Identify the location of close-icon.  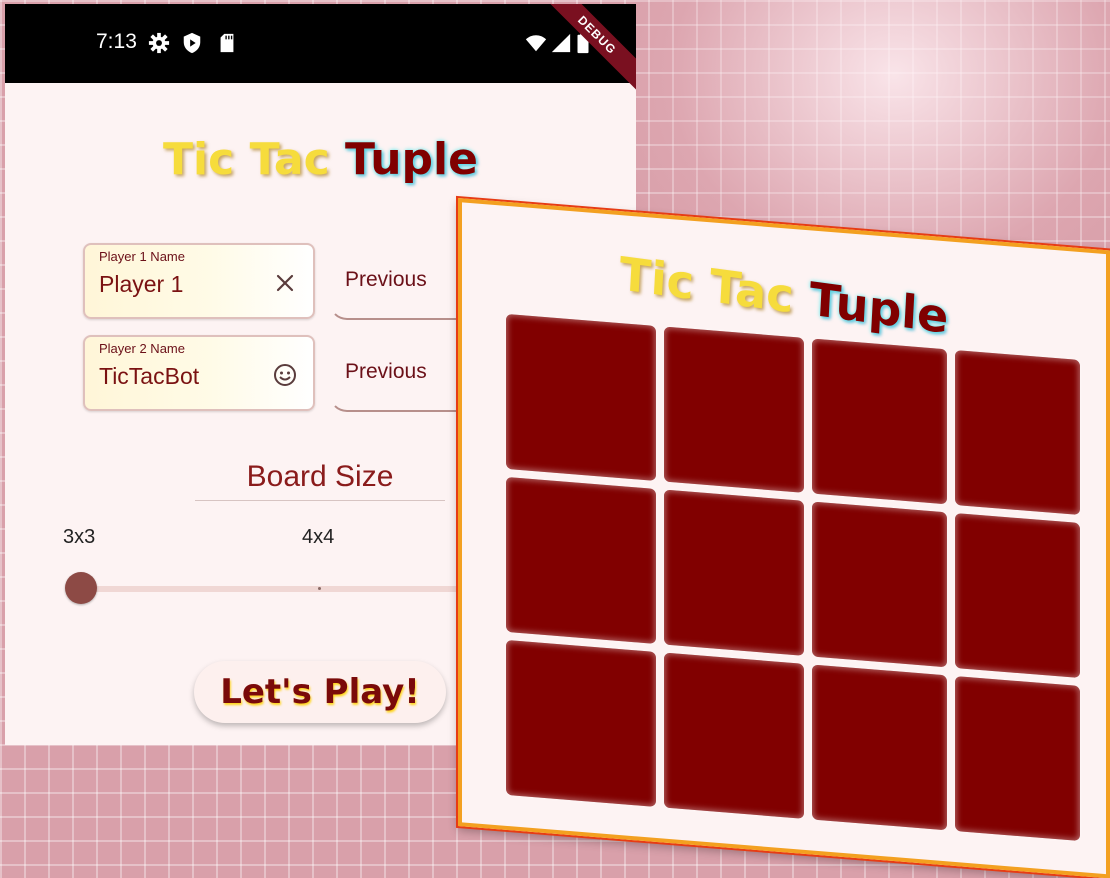
(285, 283).